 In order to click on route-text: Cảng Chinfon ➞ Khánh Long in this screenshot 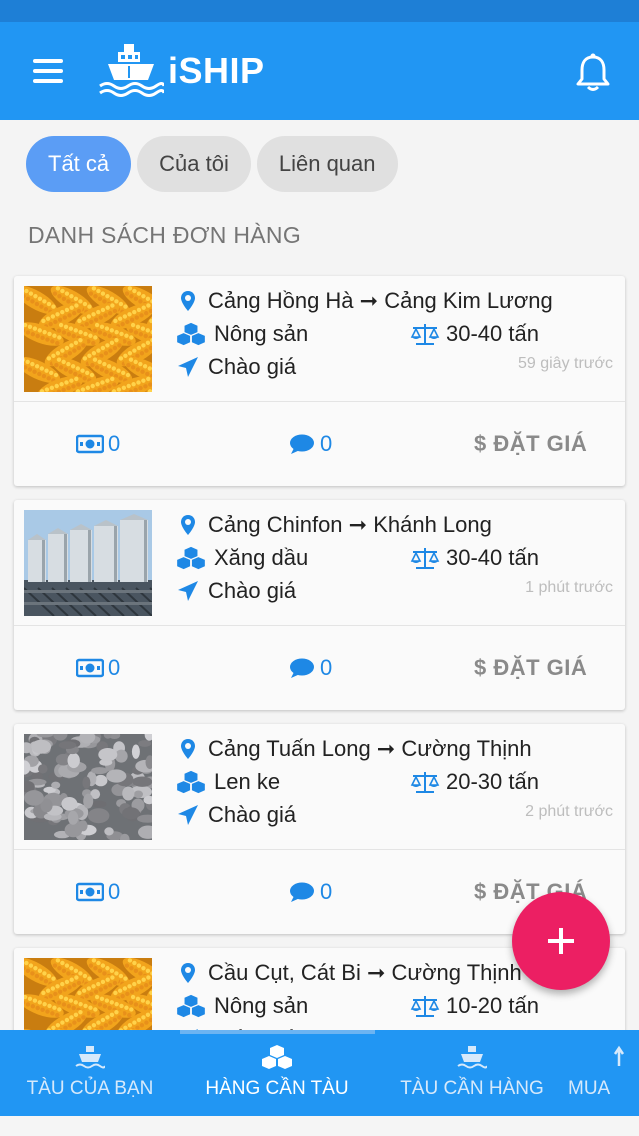, I will do `click(350, 524)`.